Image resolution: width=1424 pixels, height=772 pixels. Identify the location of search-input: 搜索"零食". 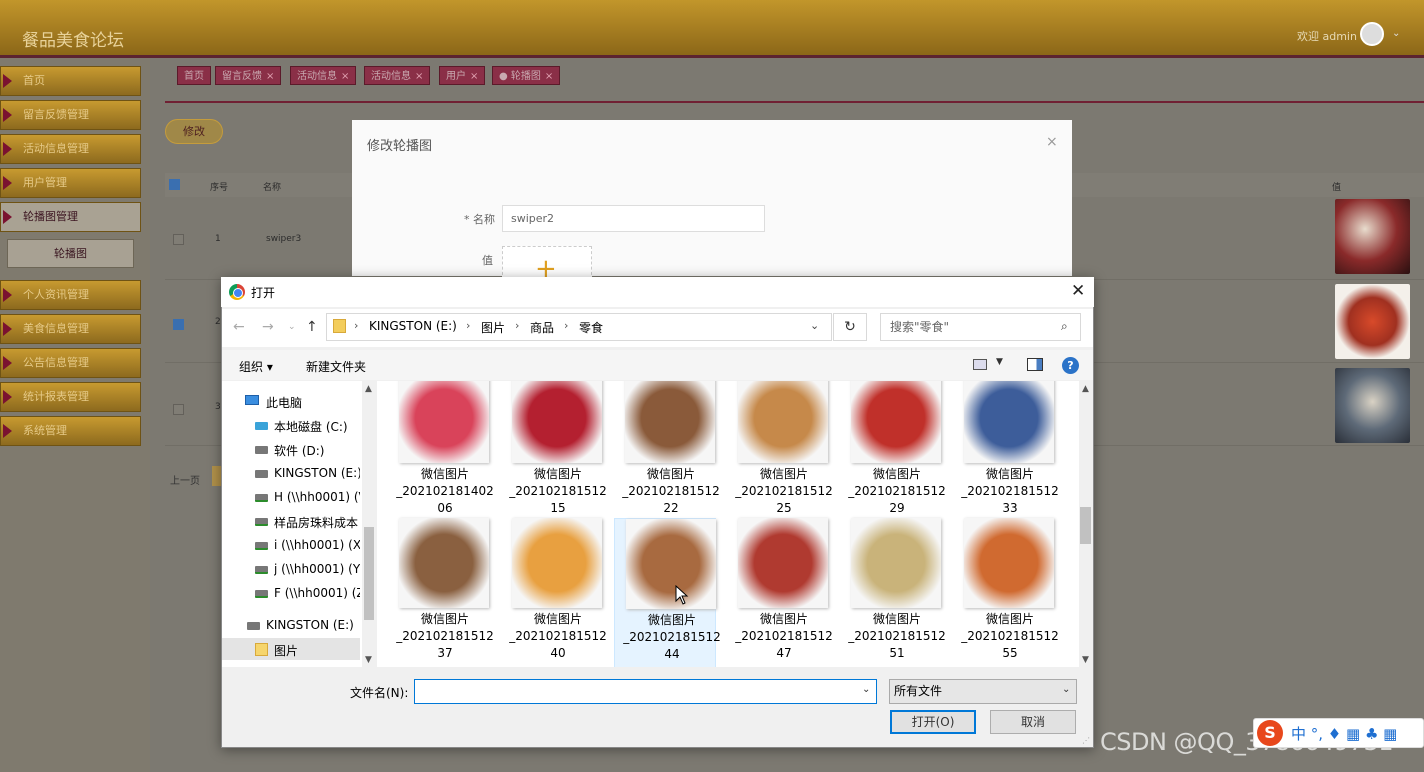
(980, 327).